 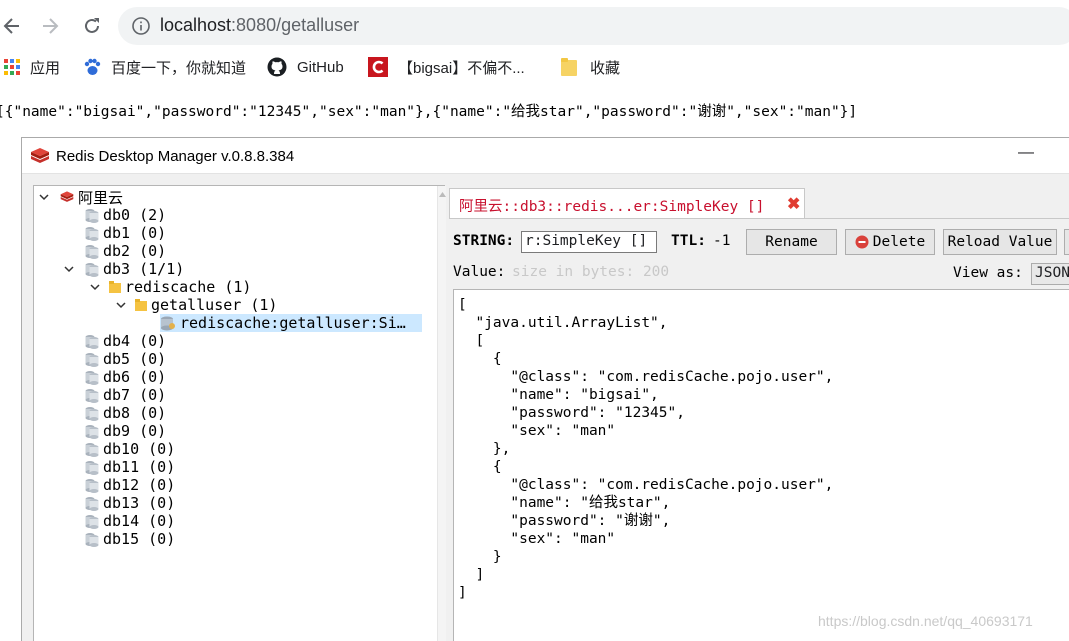 I want to click on db-label: db2 (0), so click(x=135, y=251).